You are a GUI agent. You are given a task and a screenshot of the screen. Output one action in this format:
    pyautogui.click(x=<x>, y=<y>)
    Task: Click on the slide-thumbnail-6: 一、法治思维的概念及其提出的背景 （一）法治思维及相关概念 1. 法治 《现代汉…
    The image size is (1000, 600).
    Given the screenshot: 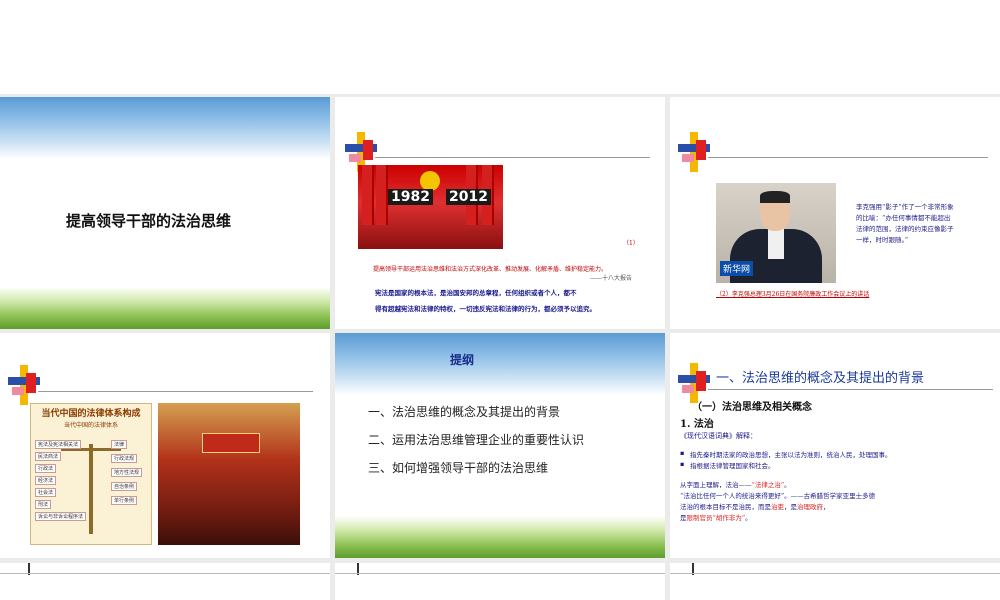 What is the action you would take?
    pyautogui.click(x=835, y=445)
    